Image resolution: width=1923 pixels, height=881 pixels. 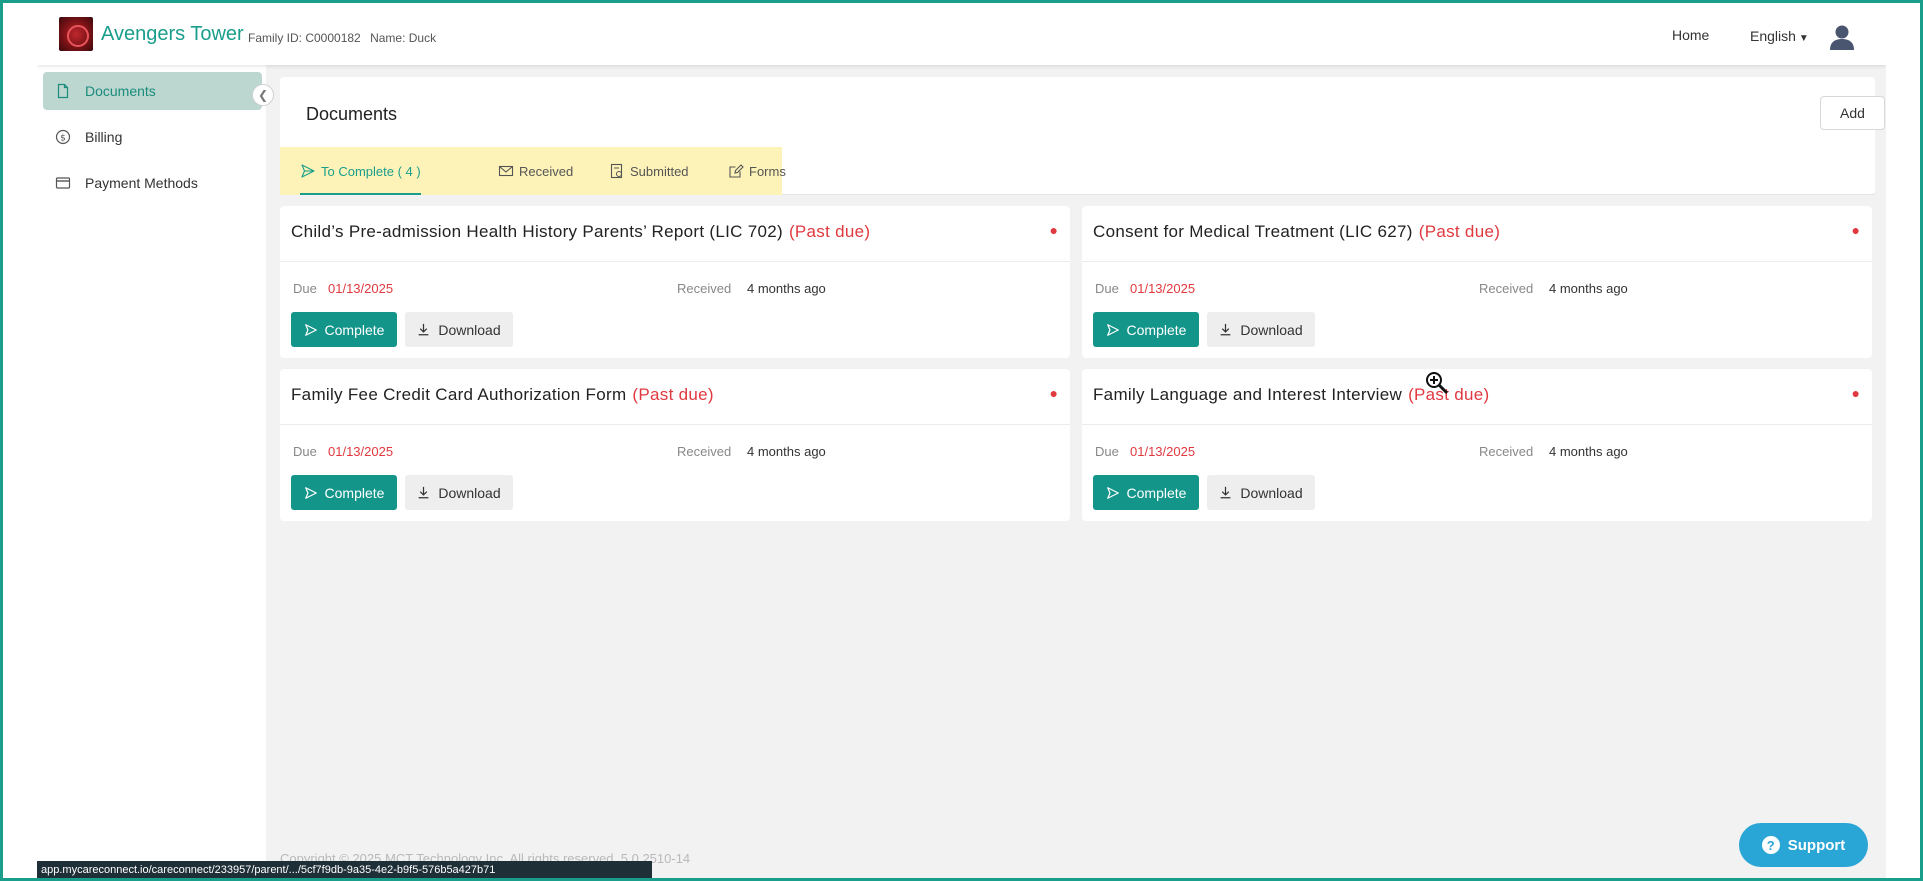 I want to click on edit-icon, so click(x=736, y=171).